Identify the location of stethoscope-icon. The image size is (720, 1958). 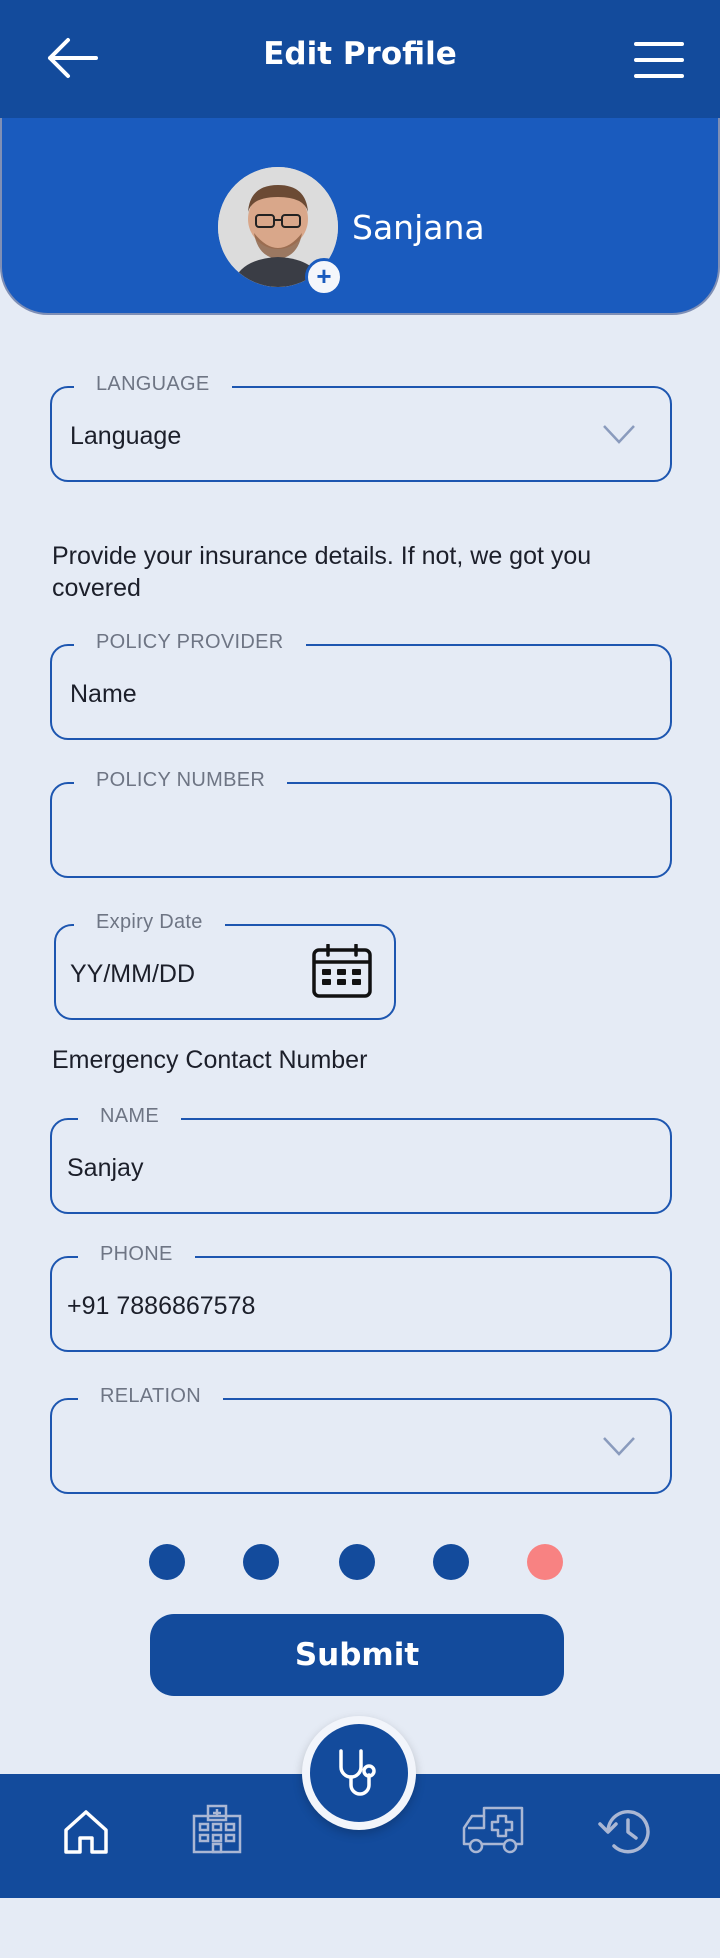
(357, 1772).